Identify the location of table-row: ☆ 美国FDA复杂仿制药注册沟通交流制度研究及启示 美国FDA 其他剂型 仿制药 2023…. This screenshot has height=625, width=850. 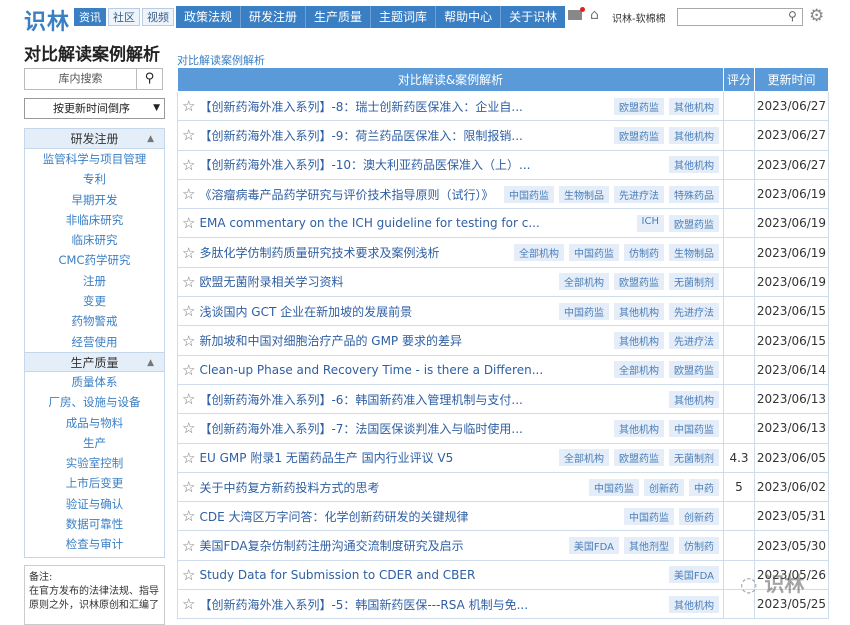
(503, 545).